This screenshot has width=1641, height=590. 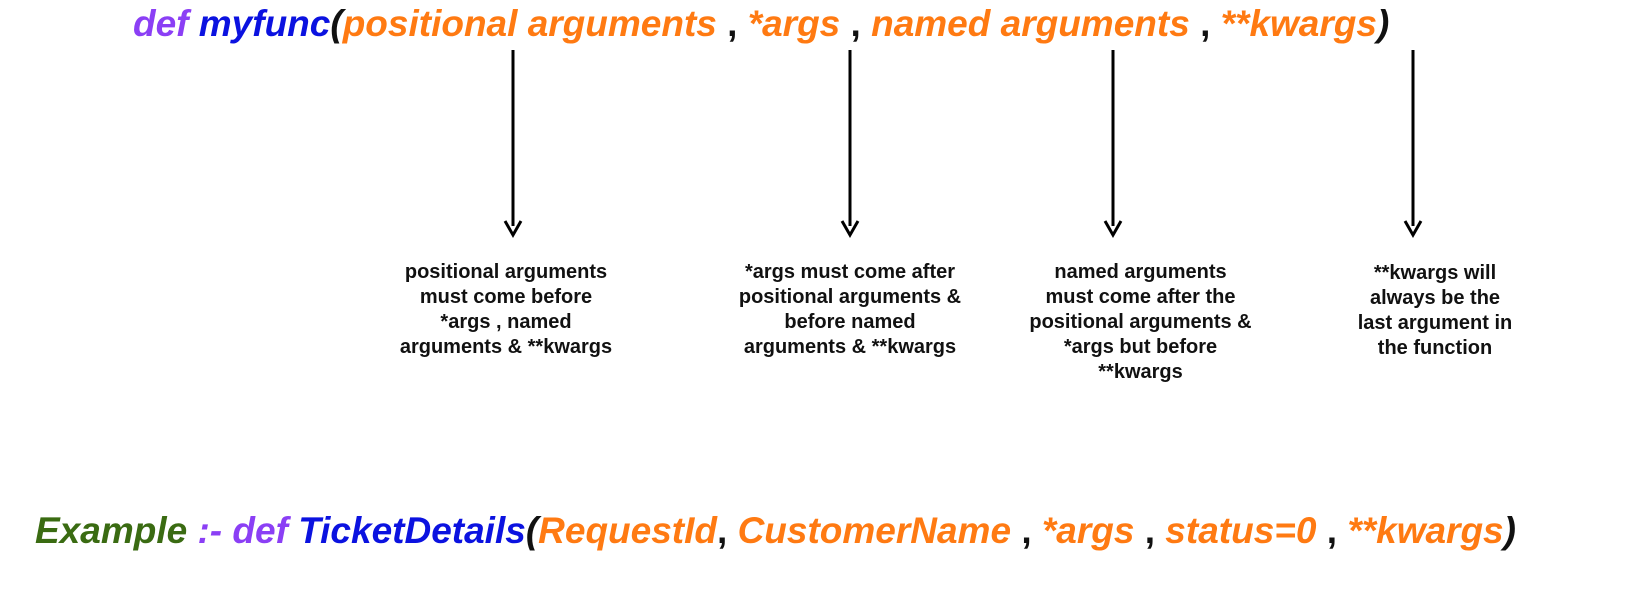 What do you see at coordinates (513, 144) in the screenshot?
I see `arrow-positional` at bounding box center [513, 144].